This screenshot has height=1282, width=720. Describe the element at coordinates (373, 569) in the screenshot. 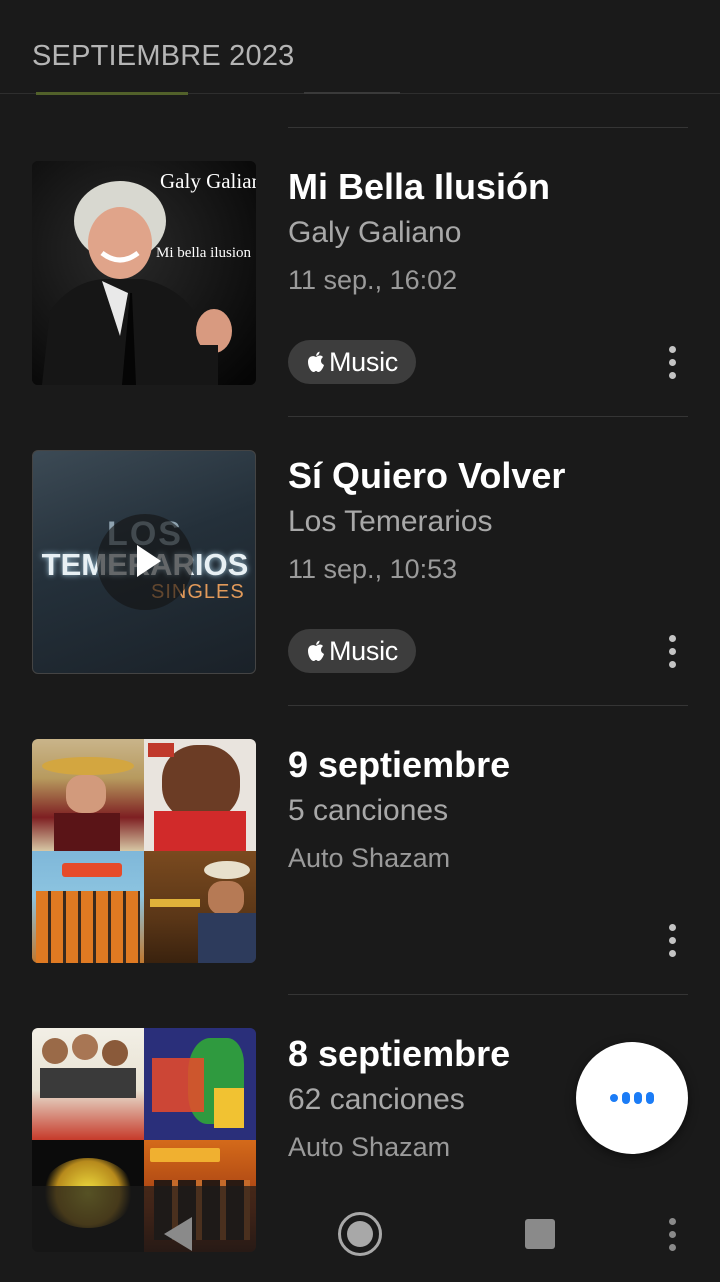

I see `timestamp: 11 sep., 10:53` at that location.